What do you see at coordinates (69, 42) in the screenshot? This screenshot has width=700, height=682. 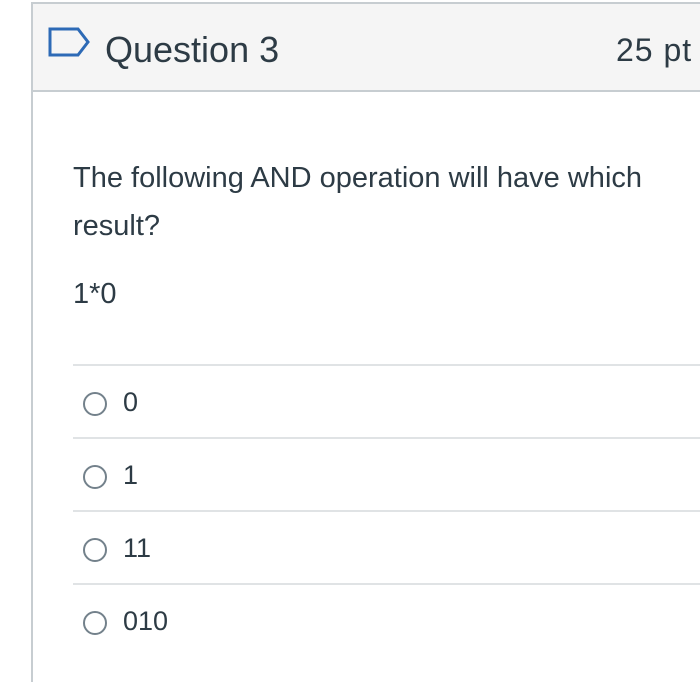 I see `flag-icon` at bounding box center [69, 42].